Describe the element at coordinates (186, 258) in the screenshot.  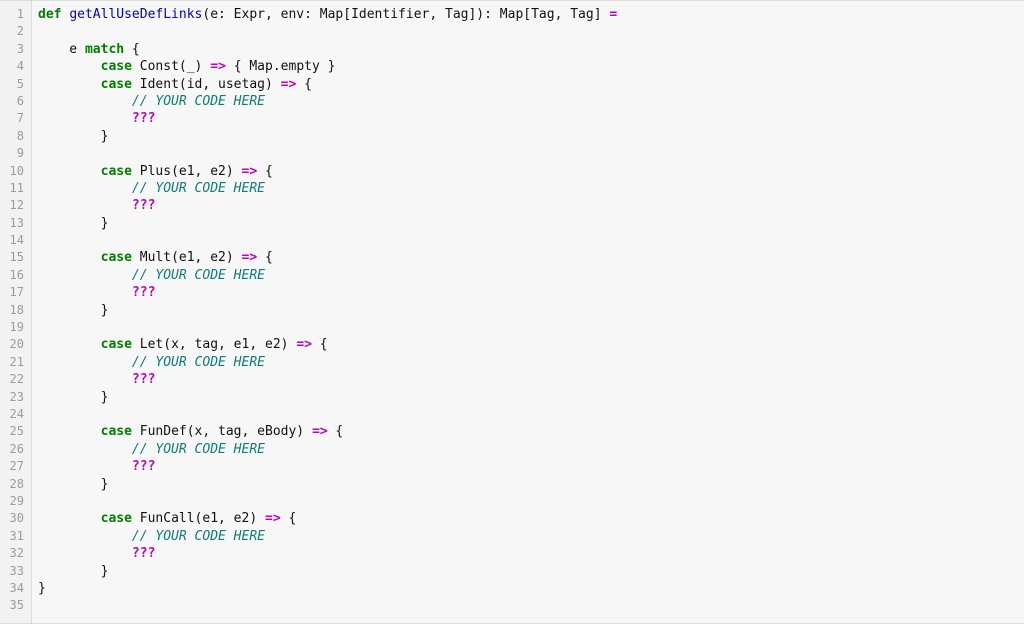
I see `token-plain: Mult(e1, e2)` at that location.